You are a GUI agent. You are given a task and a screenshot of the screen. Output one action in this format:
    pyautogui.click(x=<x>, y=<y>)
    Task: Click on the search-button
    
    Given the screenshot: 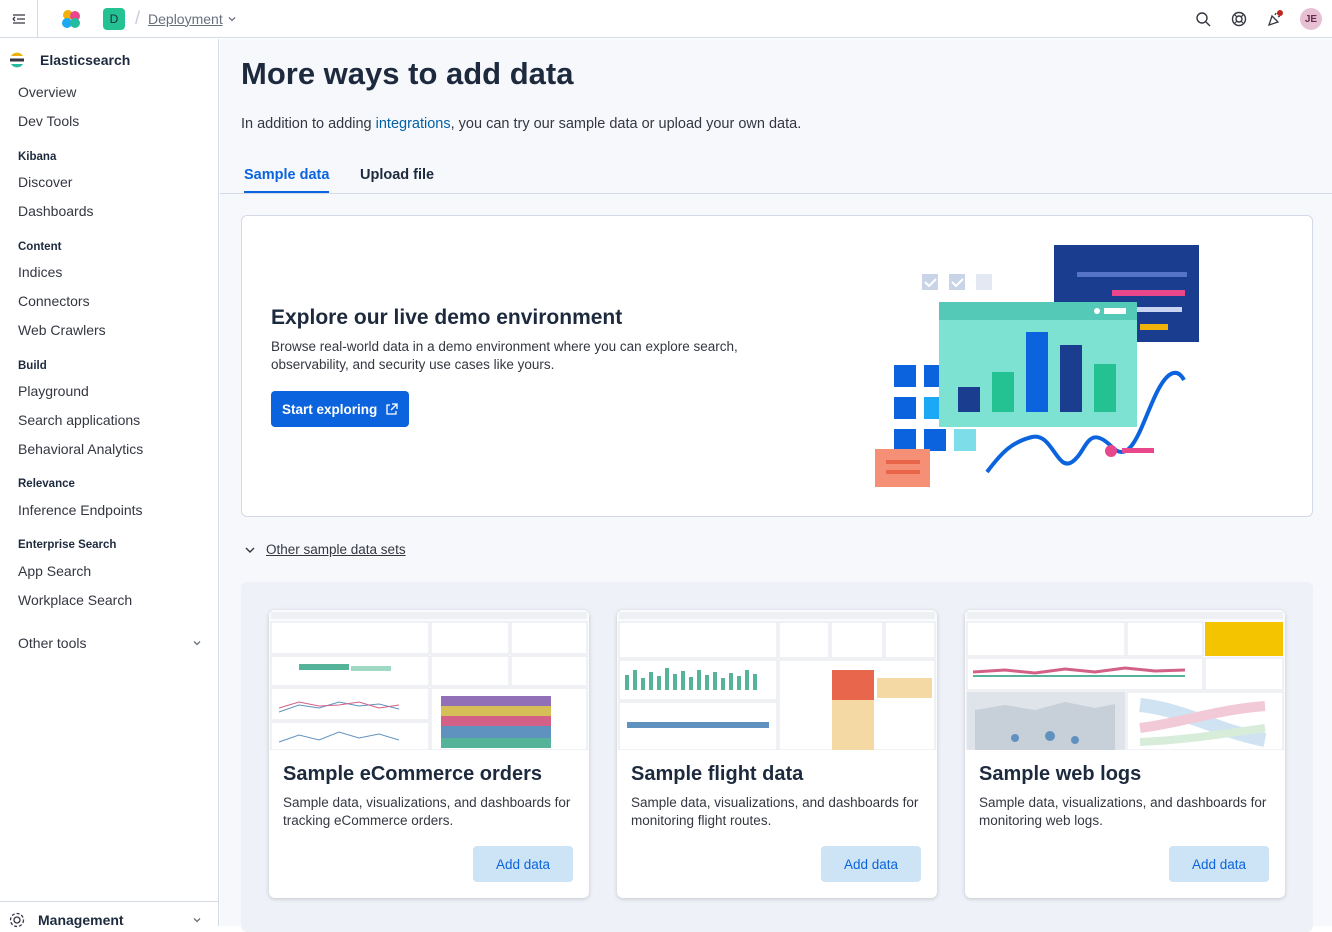 What is the action you would take?
    pyautogui.click(x=1203, y=19)
    